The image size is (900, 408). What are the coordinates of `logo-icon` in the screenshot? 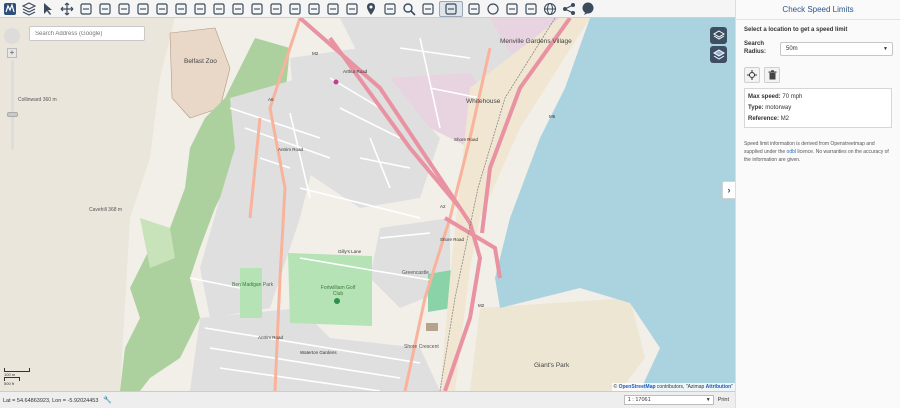 It's located at (10, 9).